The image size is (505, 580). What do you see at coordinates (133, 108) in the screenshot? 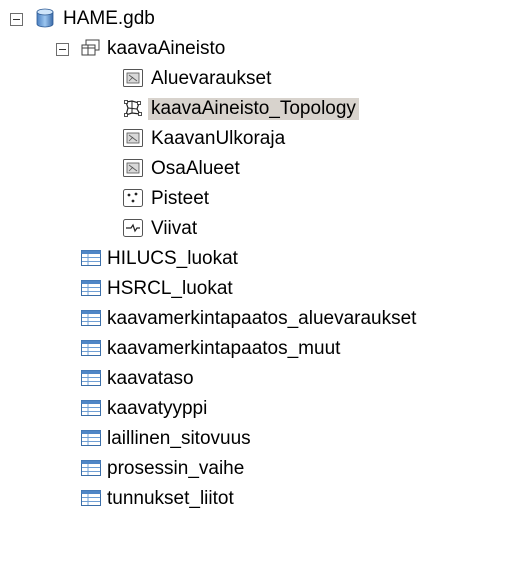
I see `topology-icon` at bounding box center [133, 108].